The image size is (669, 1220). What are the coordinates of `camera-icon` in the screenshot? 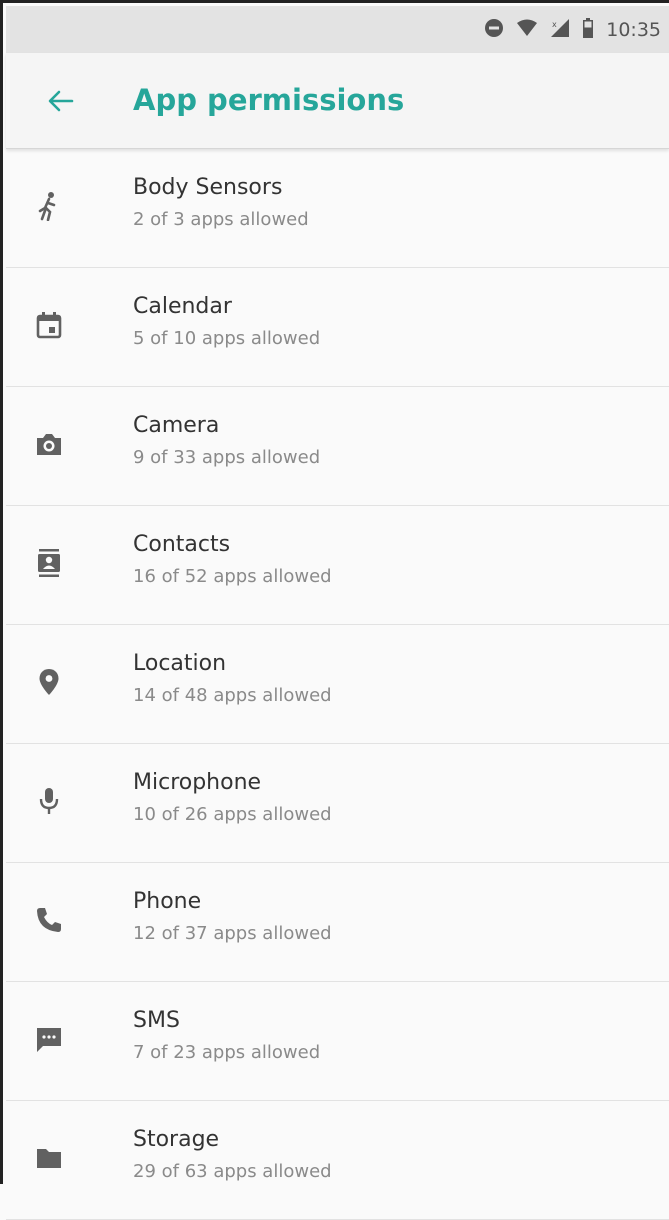 It's located at (49, 444).